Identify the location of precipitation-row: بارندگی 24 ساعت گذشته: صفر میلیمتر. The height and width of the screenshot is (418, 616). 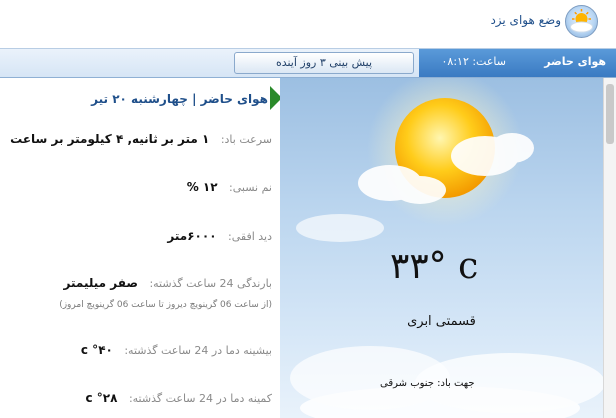
(168, 283).